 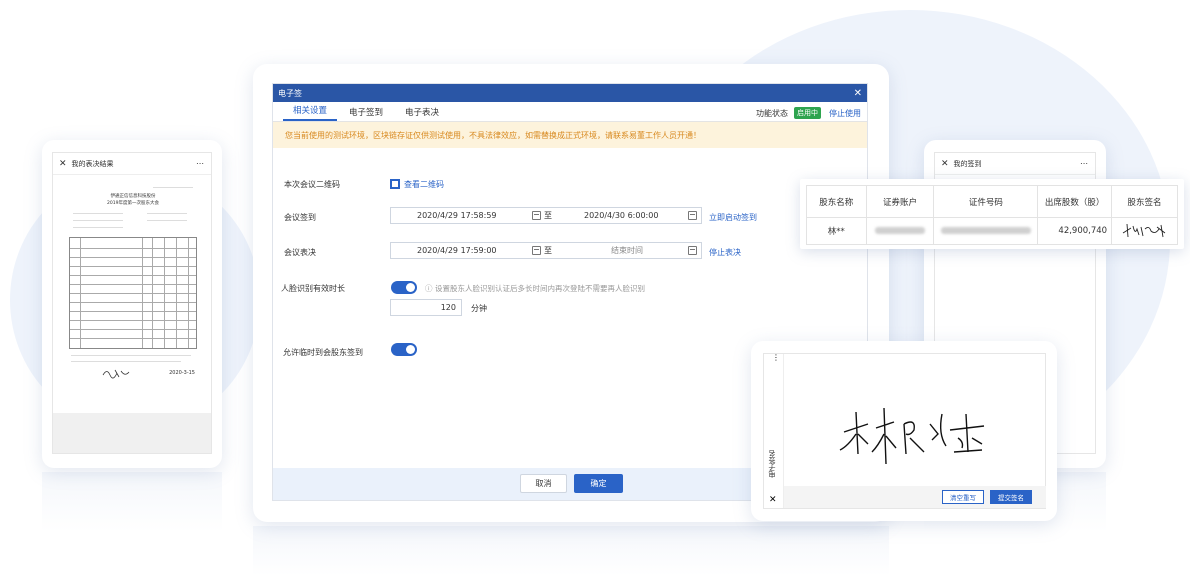 What do you see at coordinates (900, 201) in the screenshot?
I see `header-account: 证券账户` at bounding box center [900, 201].